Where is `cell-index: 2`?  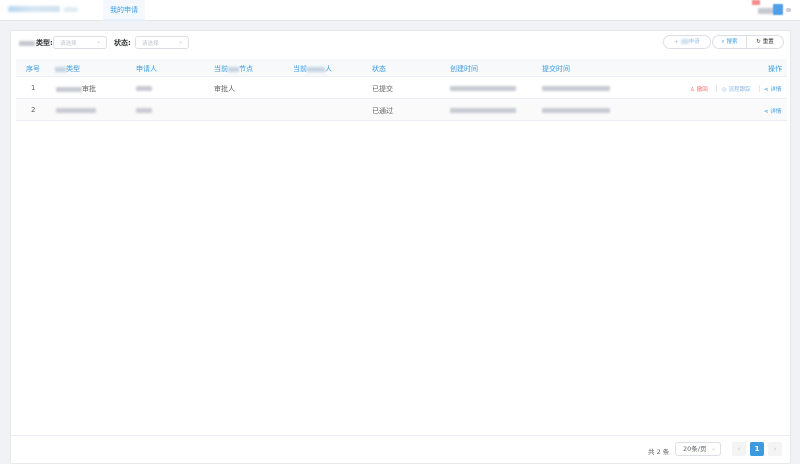
cell-index: 2 is located at coordinates (33, 110).